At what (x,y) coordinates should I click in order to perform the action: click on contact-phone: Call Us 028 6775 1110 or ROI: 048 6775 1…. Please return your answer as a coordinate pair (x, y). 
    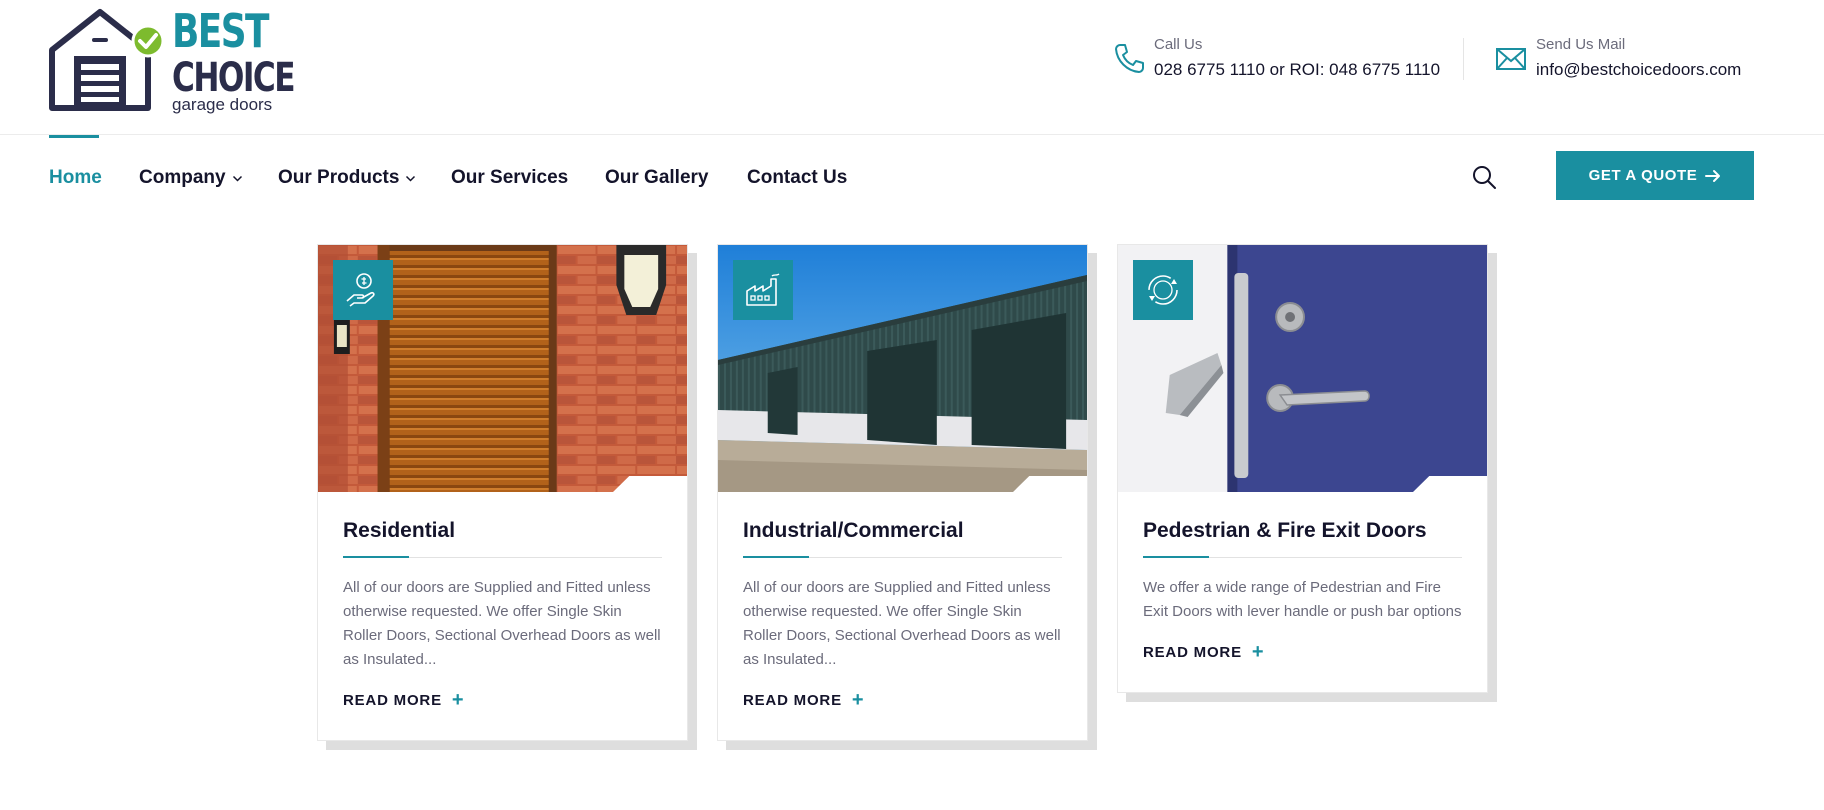
    Looking at the image, I should click on (1277, 61).